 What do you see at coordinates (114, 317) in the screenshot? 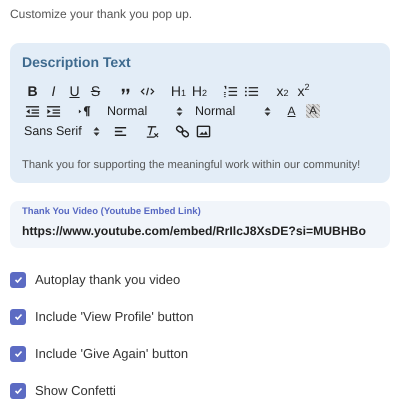
I see `checkbox-label: Include 'View Profile' button` at bounding box center [114, 317].